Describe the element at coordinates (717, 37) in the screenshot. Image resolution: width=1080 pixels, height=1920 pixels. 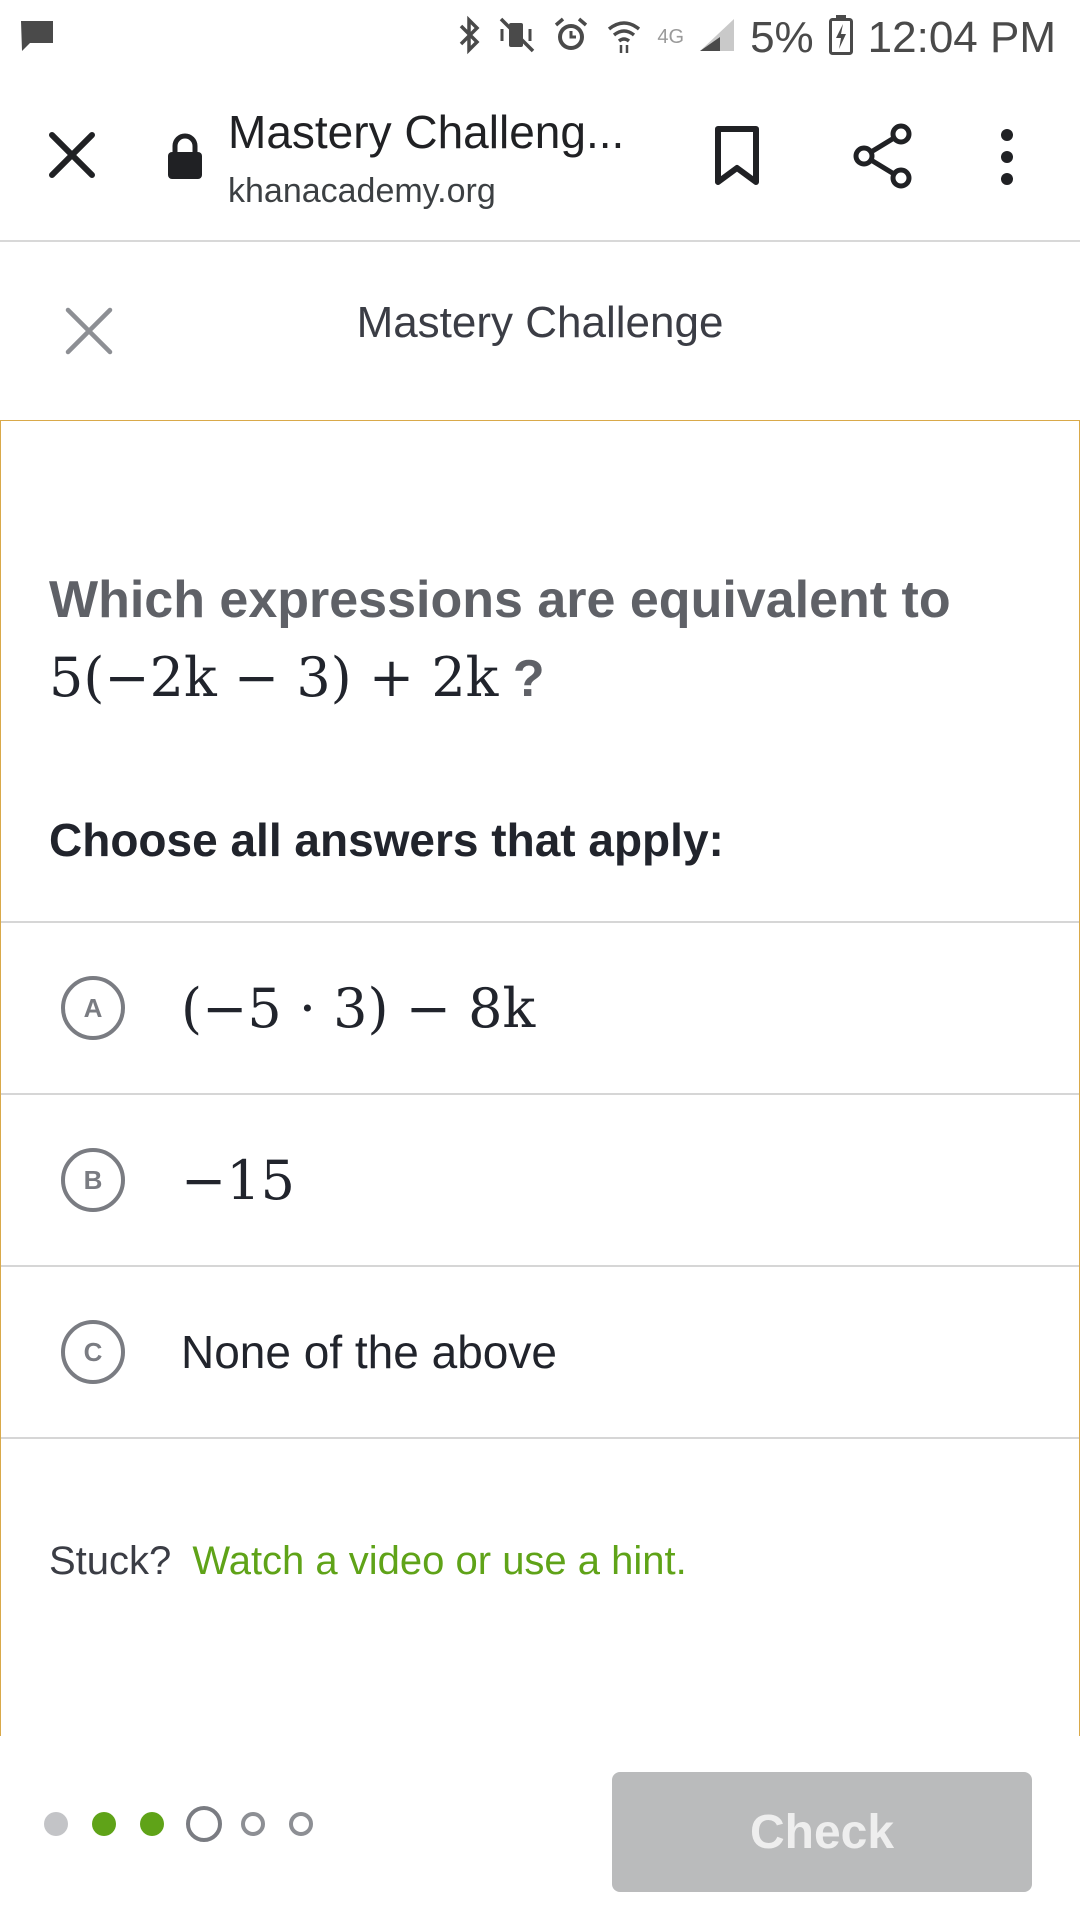
I see `signal-icon` at that location.